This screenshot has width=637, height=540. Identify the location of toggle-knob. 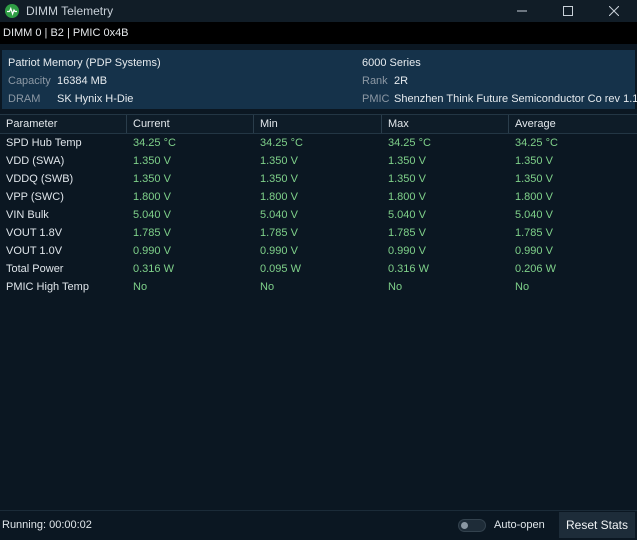
(464, 525).